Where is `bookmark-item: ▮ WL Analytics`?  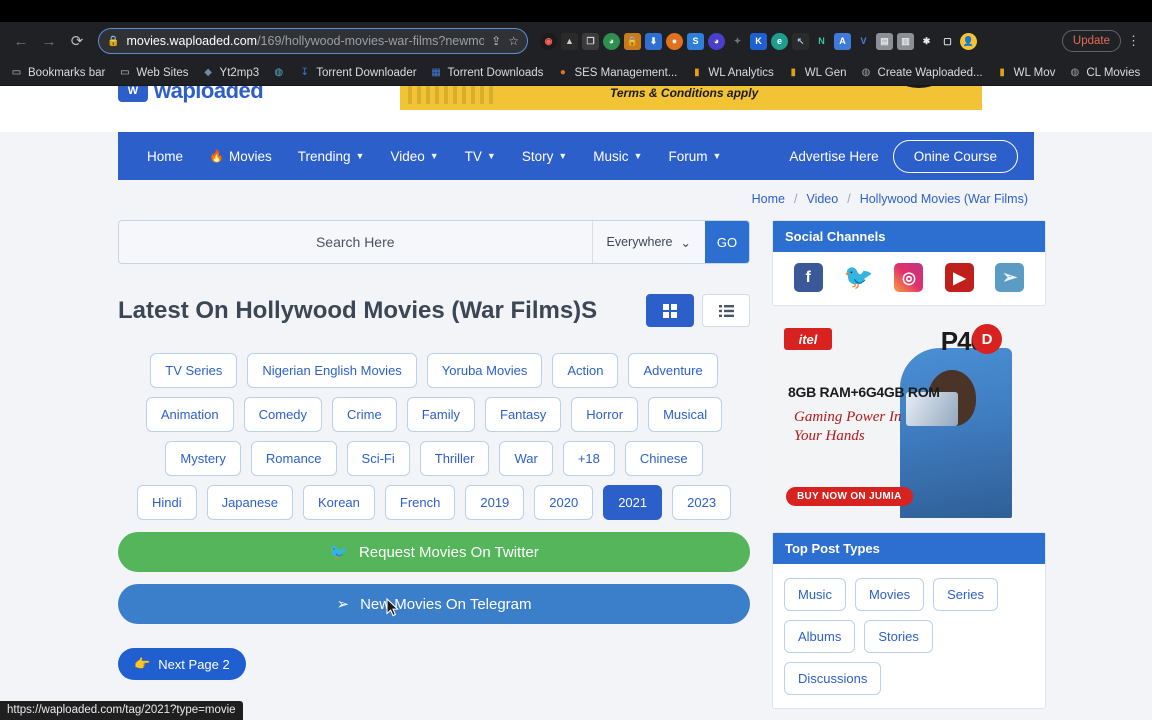
bookmark-item: ▮ WL Analytics is located at coordinates (732, 72).